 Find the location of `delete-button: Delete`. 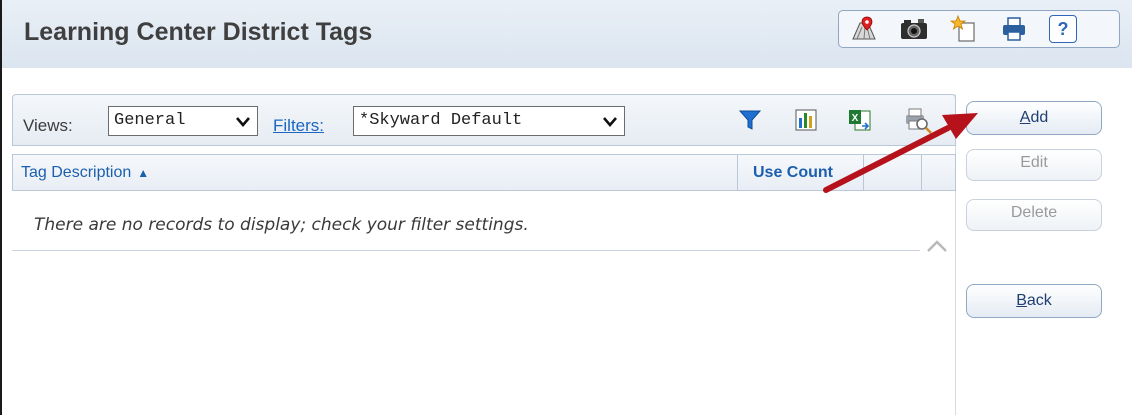

delete-button: Delete is located at coordinates (1034, 215).